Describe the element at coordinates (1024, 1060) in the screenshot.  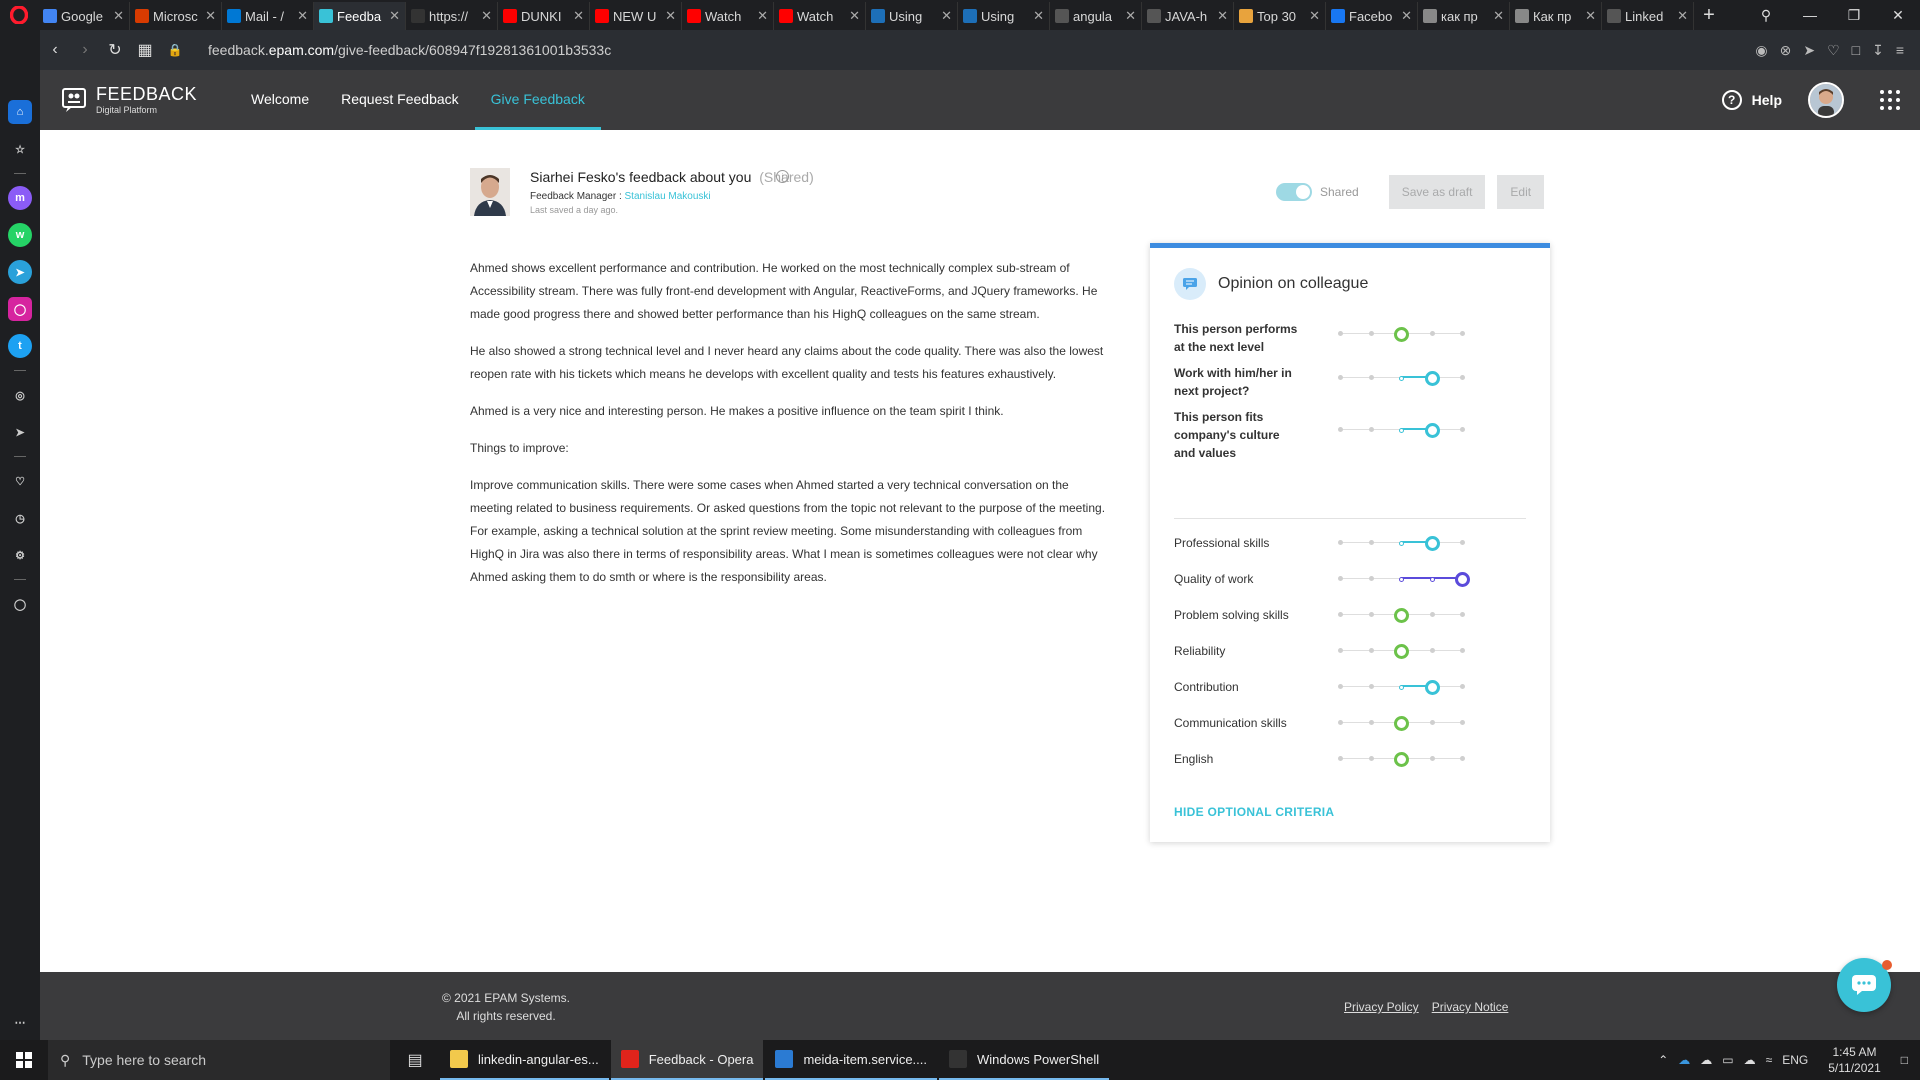
I see `taskbar-app: Windows PowerShell` at that location.